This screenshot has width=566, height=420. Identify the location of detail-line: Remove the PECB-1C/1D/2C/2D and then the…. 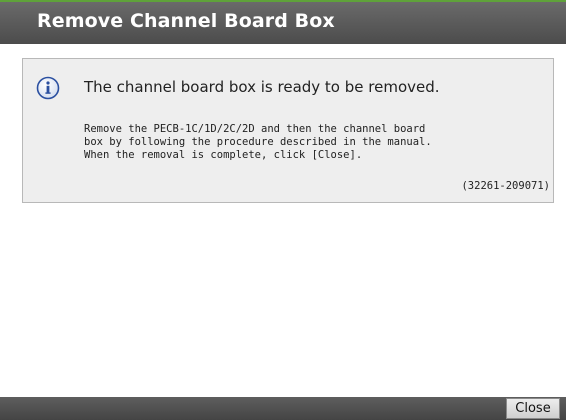
(255, 129).